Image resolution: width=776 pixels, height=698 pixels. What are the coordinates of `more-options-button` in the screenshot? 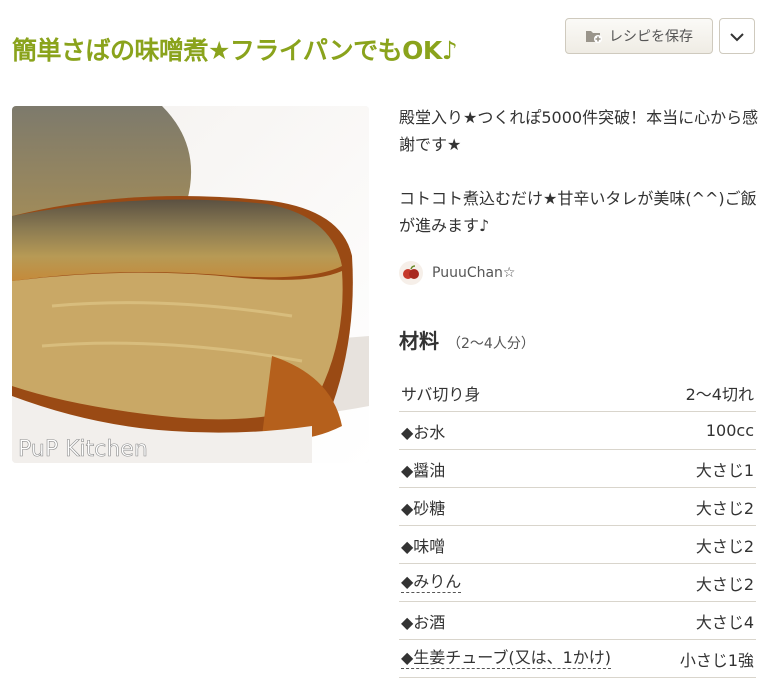 It's located at (737, 36).